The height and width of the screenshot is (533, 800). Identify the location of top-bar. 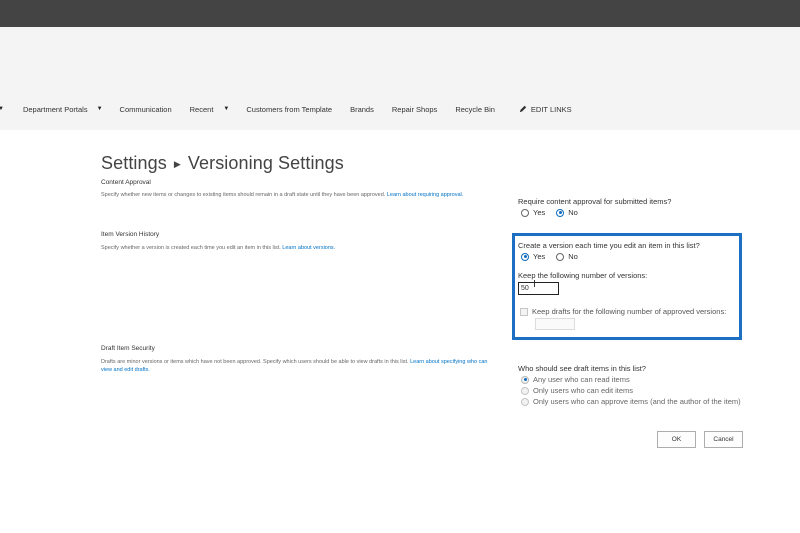
(400, 13).